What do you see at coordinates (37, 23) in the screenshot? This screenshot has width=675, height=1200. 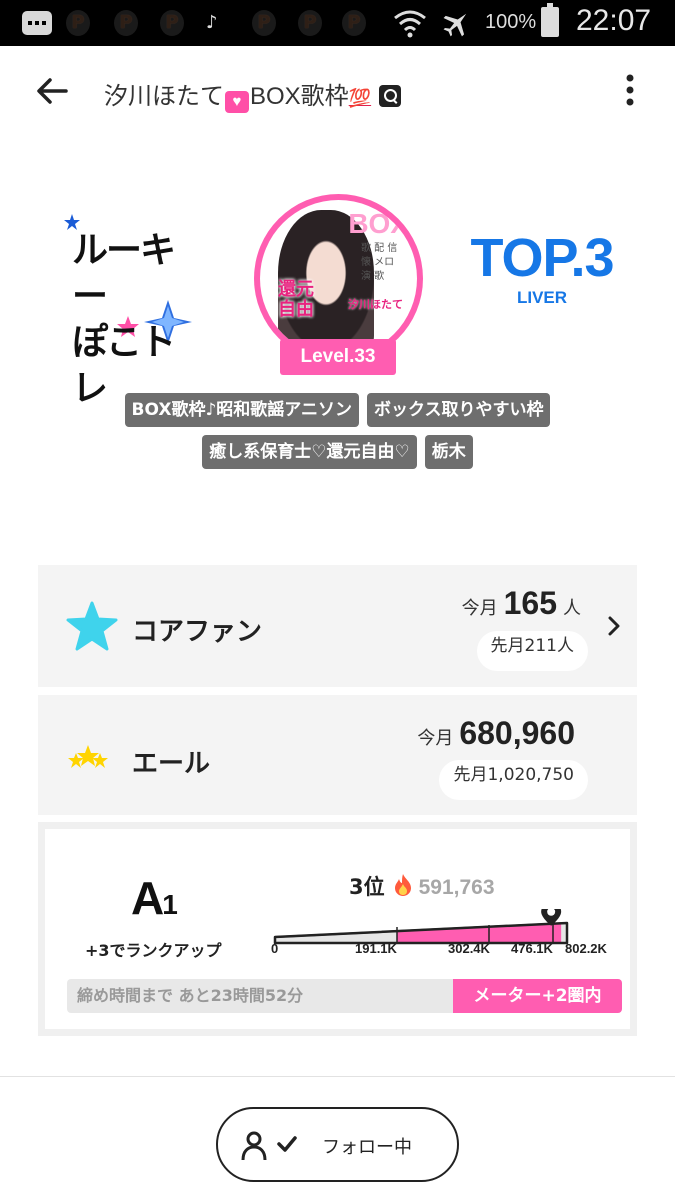 I see `message-icon` at bounding box center [37, 23].